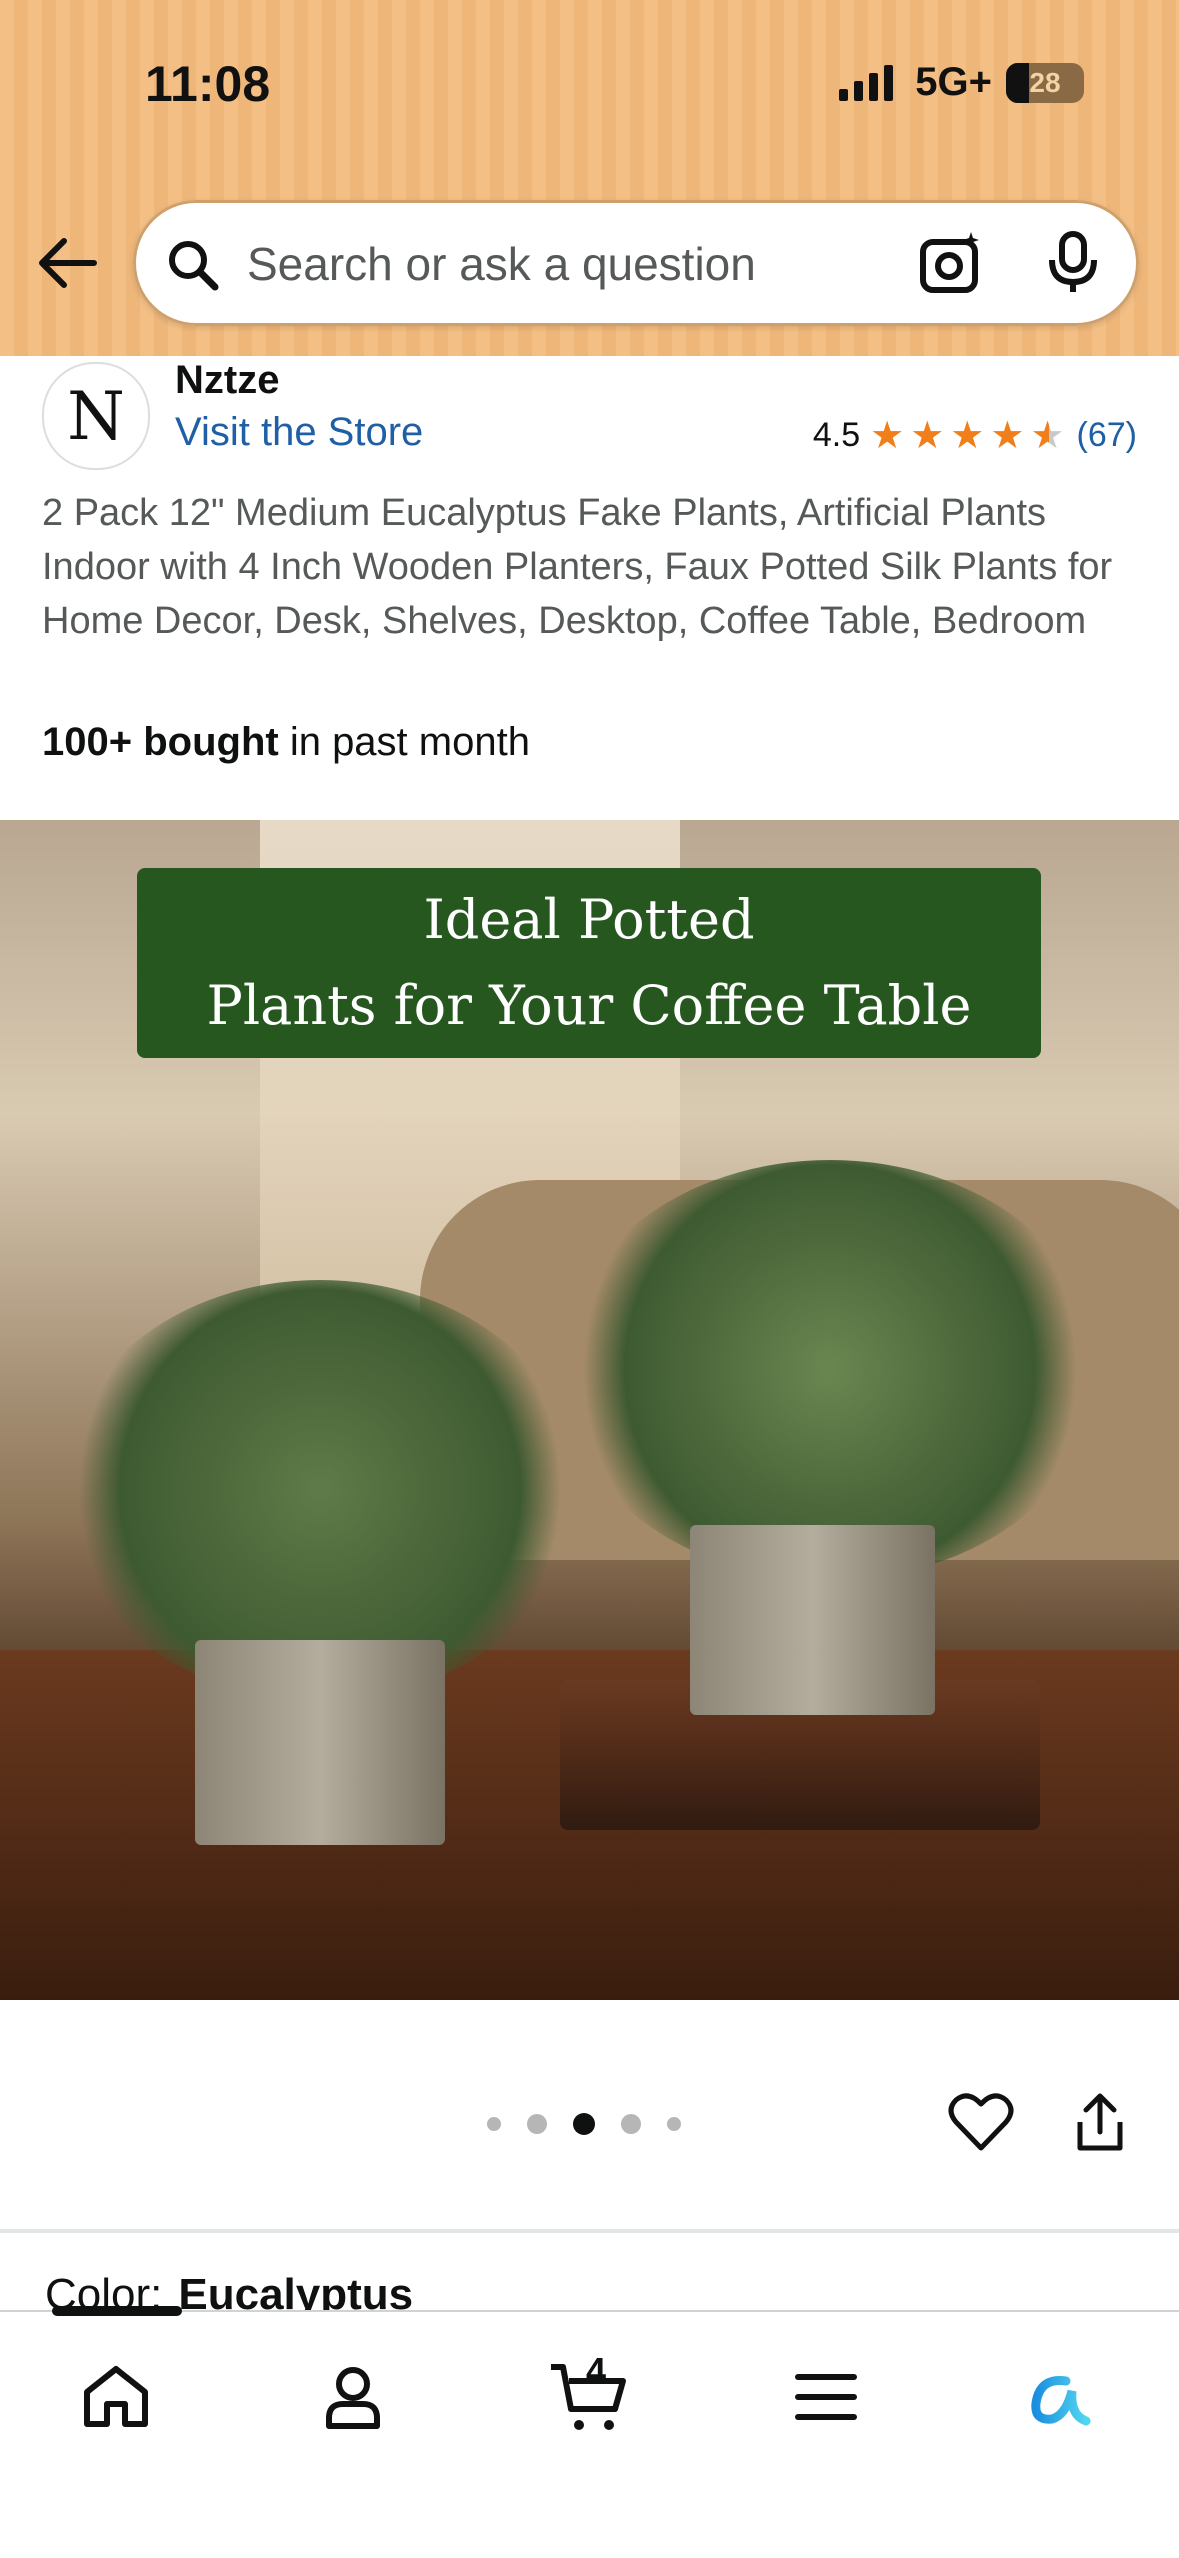 The height and width of the screenshot is (2558, 1179). What do you see at coordinates (404, 742) in the screenshot?
I see `bought-count-rest: in past month` at bounding box center [404, 742].